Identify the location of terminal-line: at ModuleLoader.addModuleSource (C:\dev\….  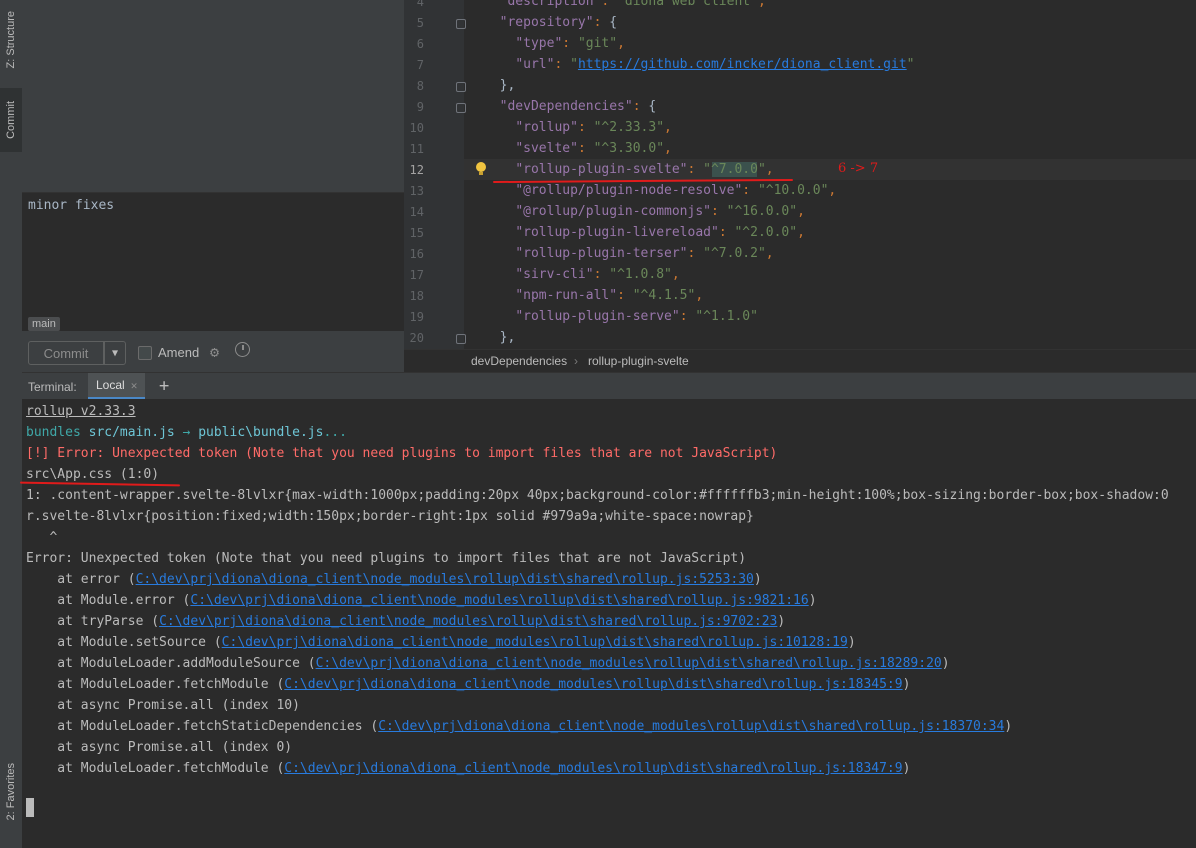
(488, 663).